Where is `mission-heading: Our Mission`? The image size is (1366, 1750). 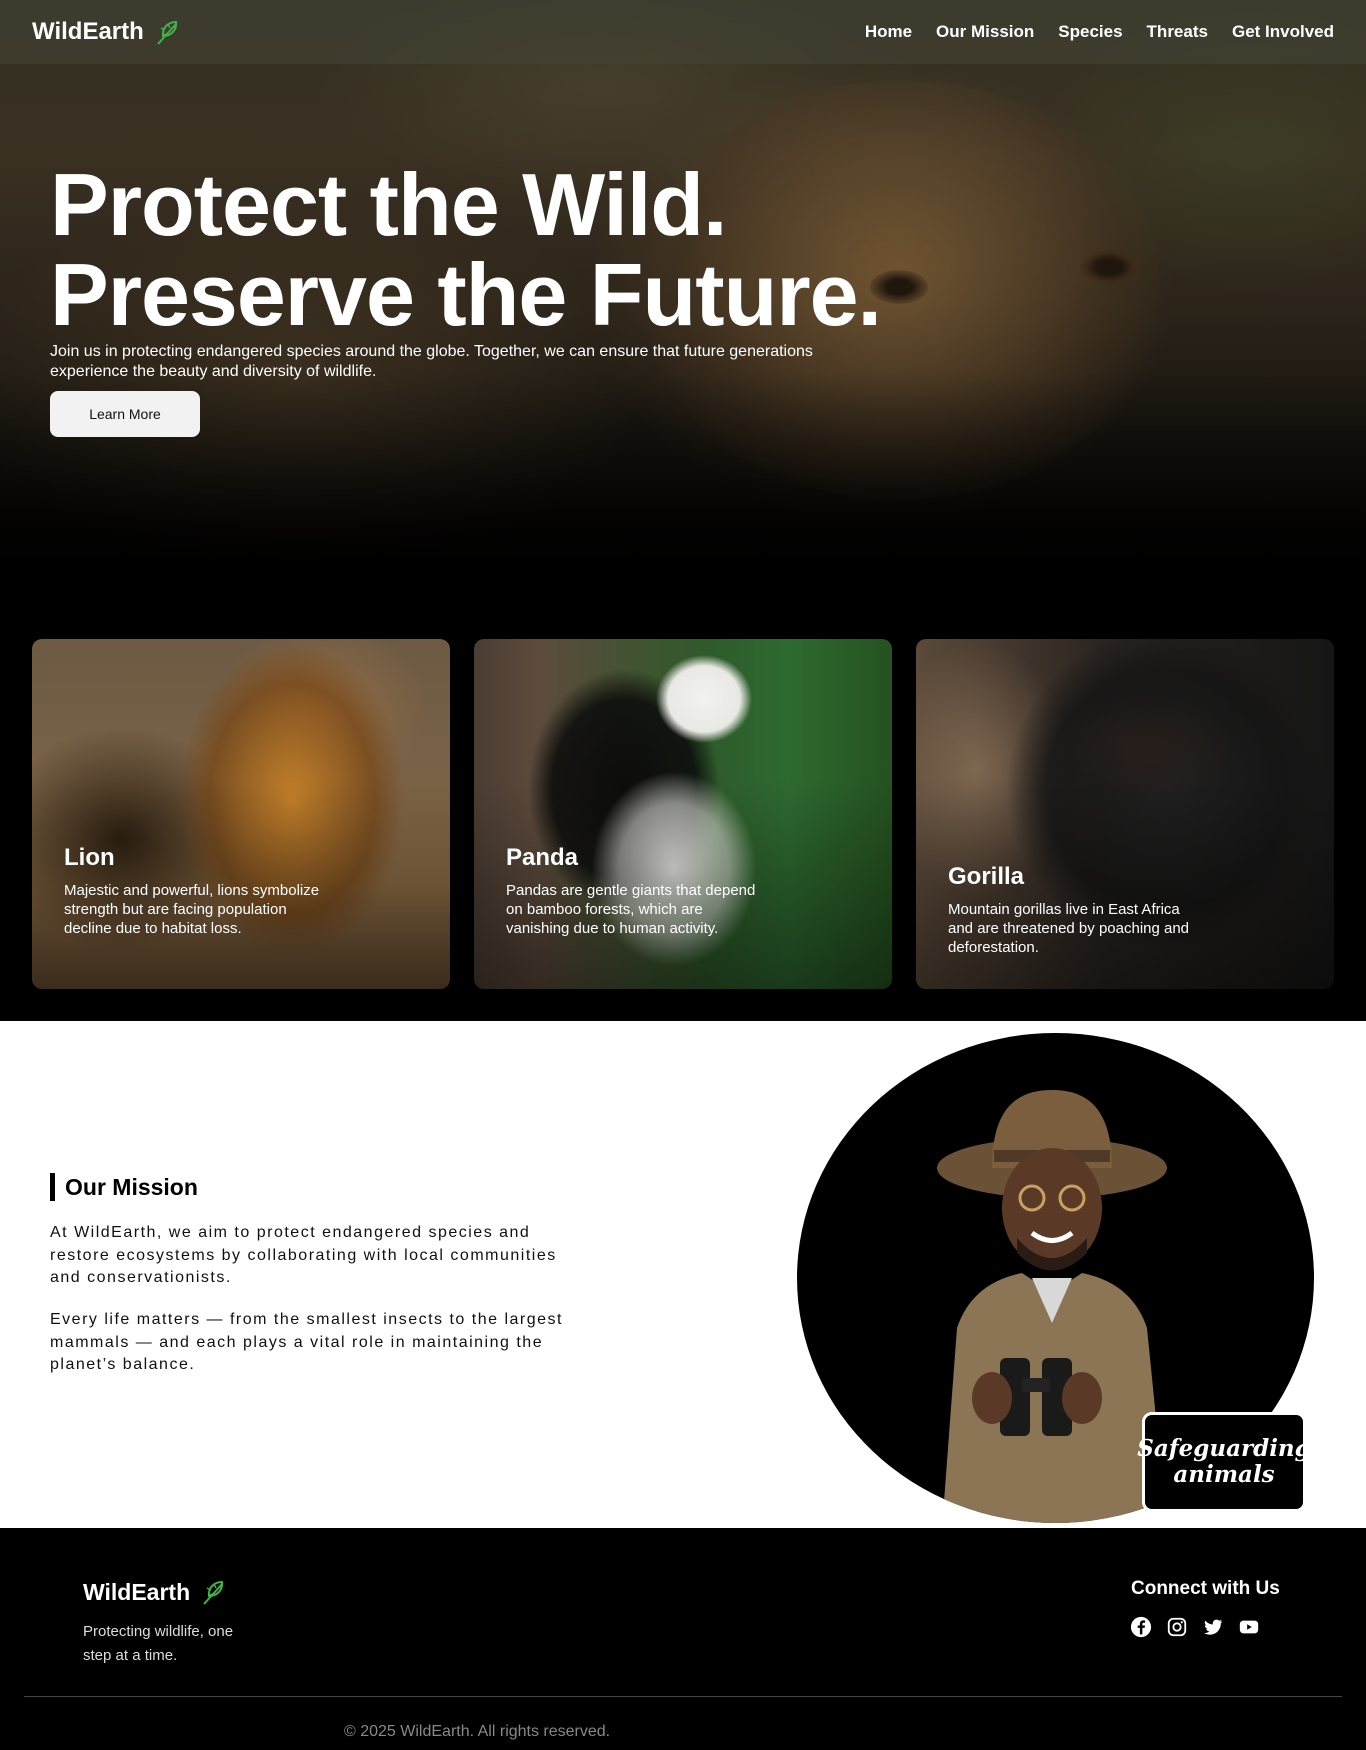 mission-heading: Our Mission is located at coordinates (124, 1187).